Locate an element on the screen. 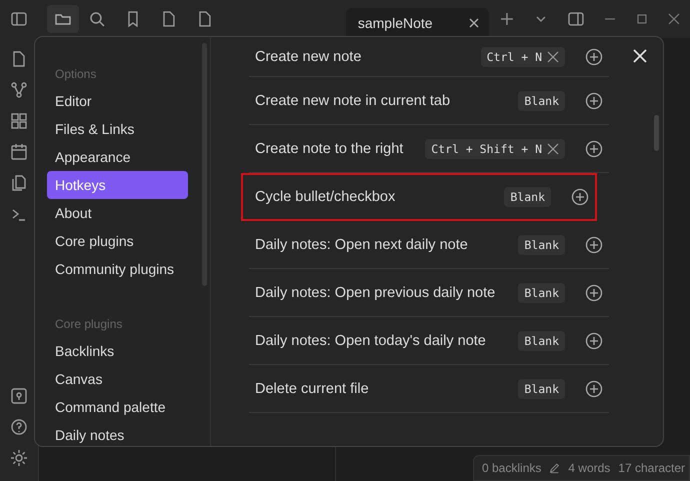  character-count: 17 character is located at coordinates (651, 468).